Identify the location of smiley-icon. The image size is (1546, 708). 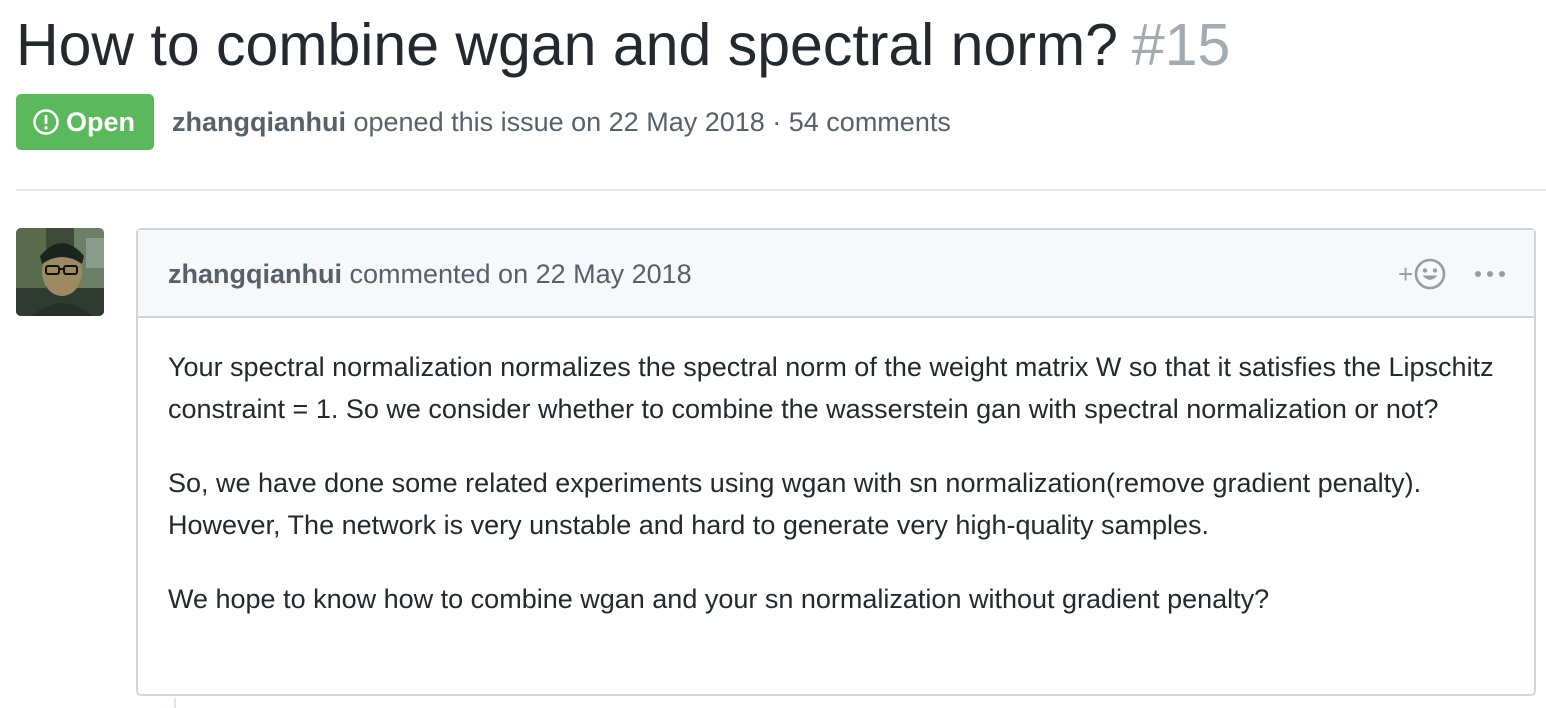
(1430, 274).